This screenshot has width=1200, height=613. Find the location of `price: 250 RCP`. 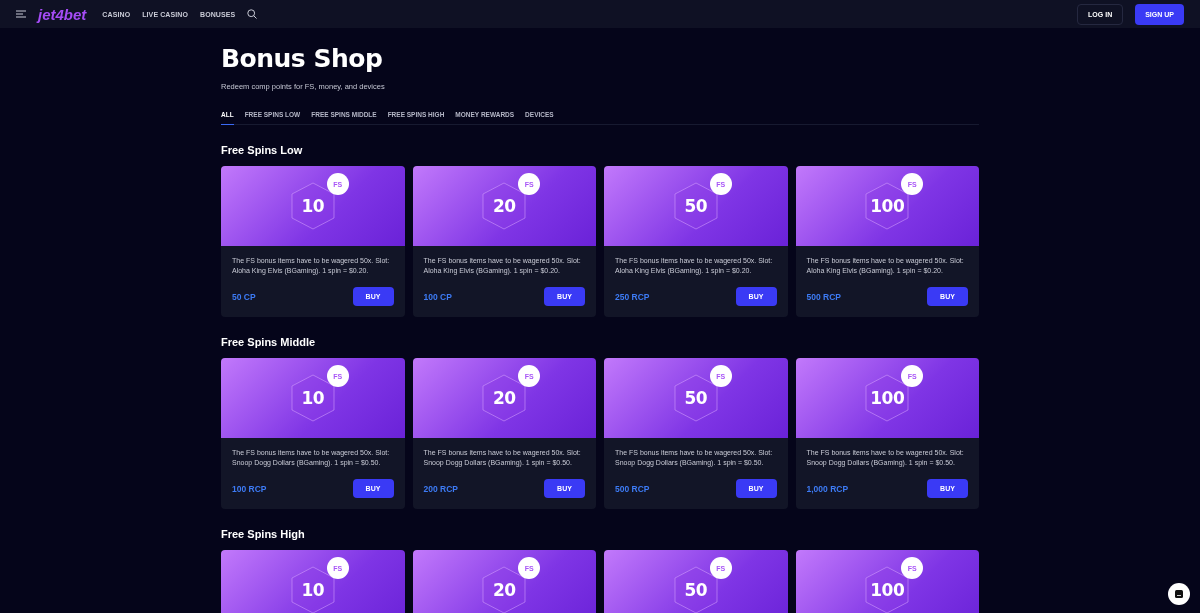

price: 250 RCP is located at coordinates (632, 296).